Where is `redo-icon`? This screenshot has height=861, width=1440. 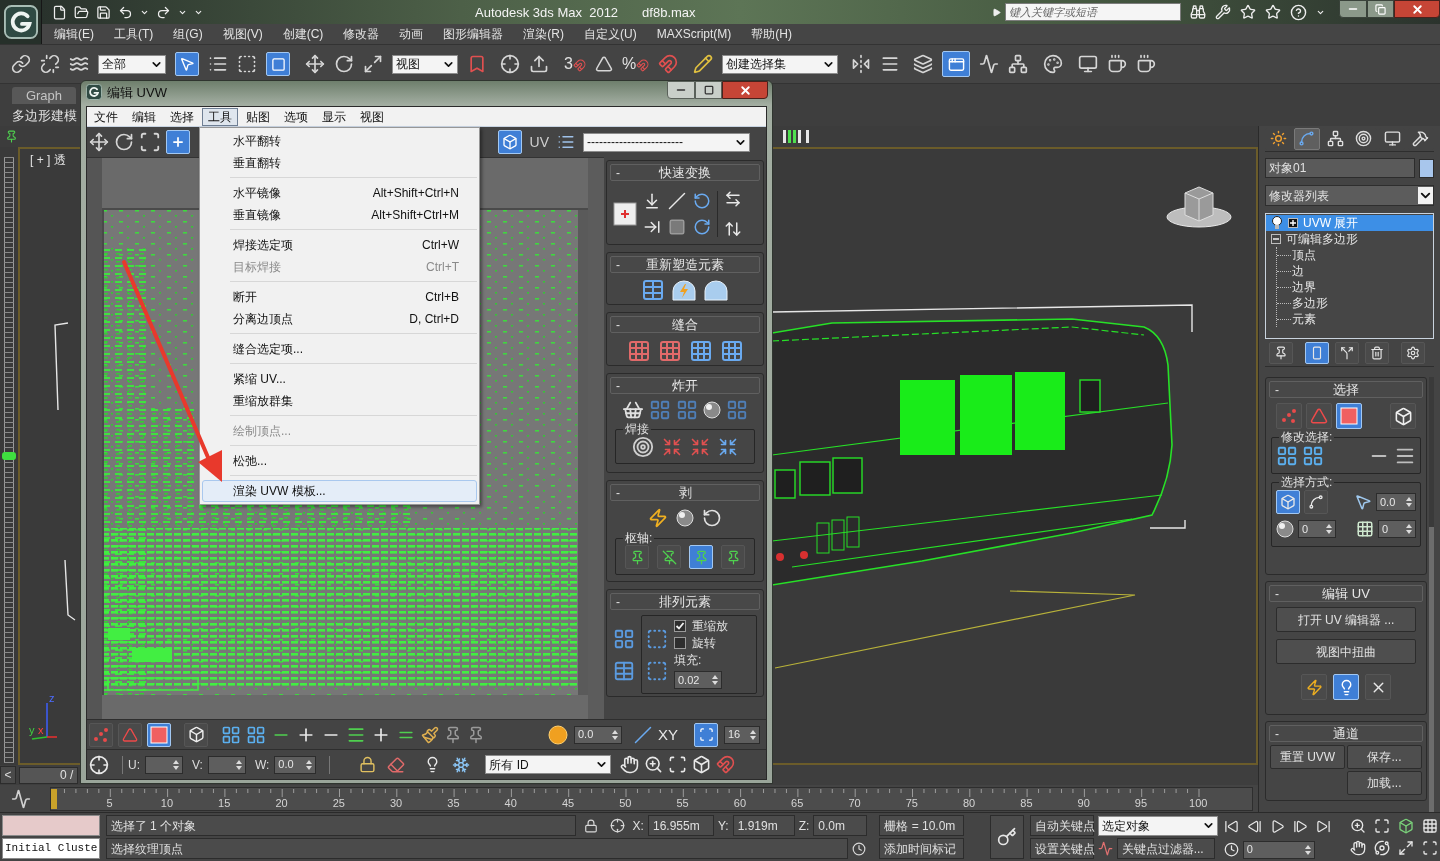 redo-icon is located at coordinates (163, 12).